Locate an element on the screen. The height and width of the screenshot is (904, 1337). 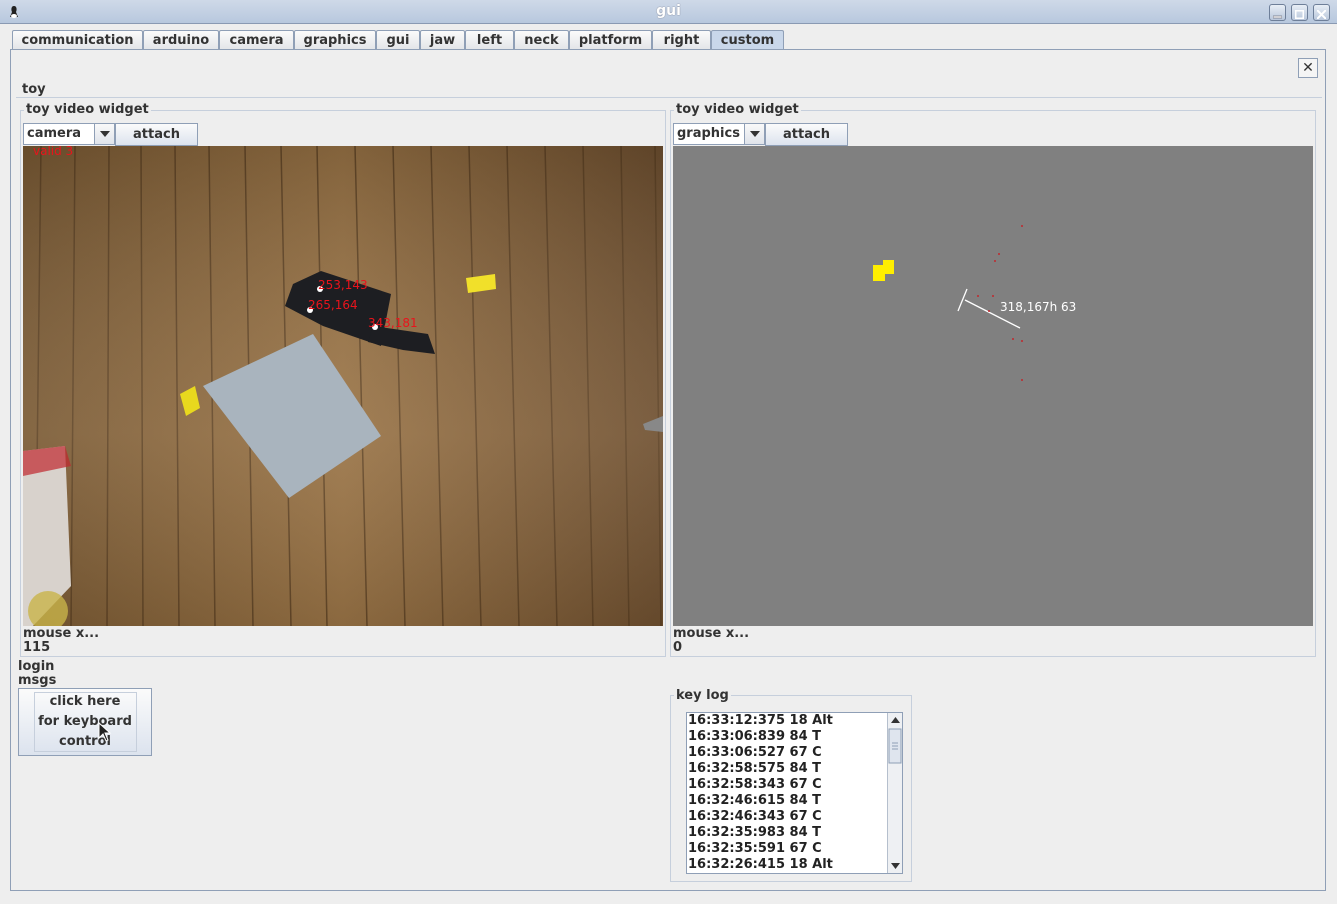
msgs-label: msgs is located at coordinates (37, 680).